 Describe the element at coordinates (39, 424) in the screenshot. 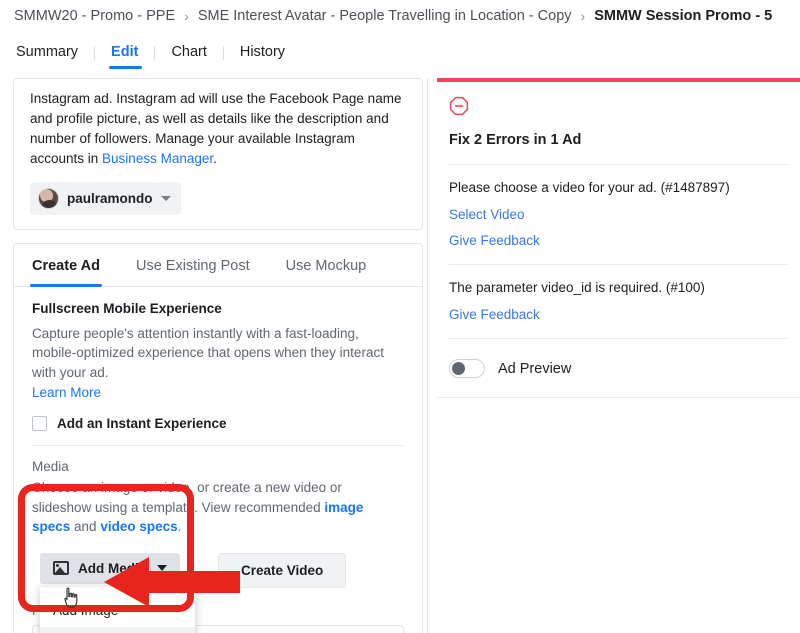

I see `add-instant-experience-checkbox` at that location.